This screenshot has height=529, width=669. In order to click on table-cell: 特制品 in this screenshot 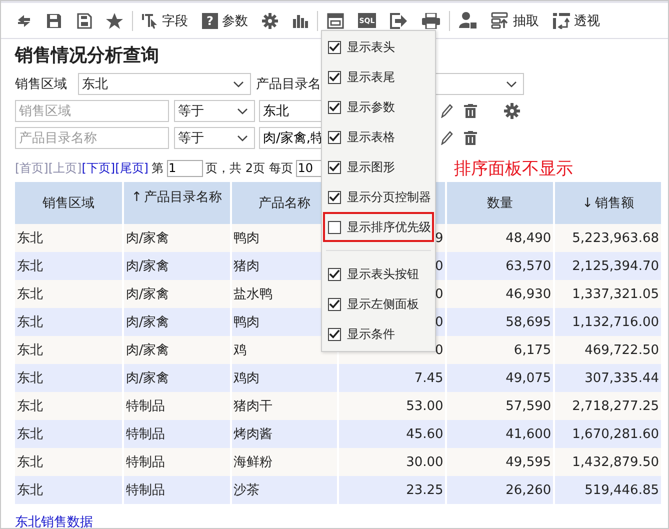, I will do `click(176, 490)`.